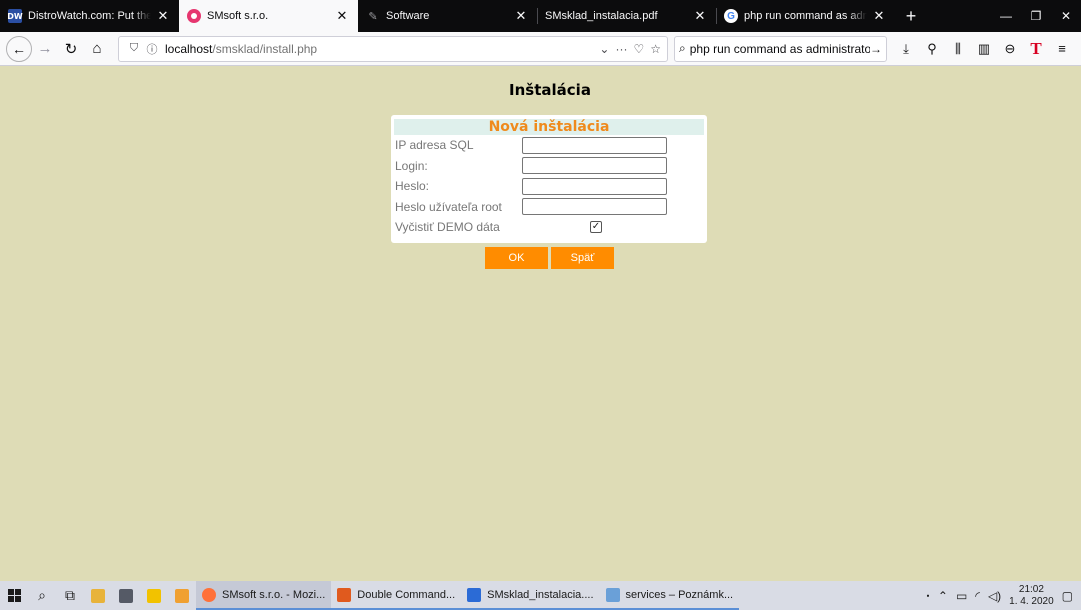 The image size is (1081, 610). What do you see at coordinates (411, 165) in the screenshot?
I see `login-label: Login:` at bounding box center [411, 165].